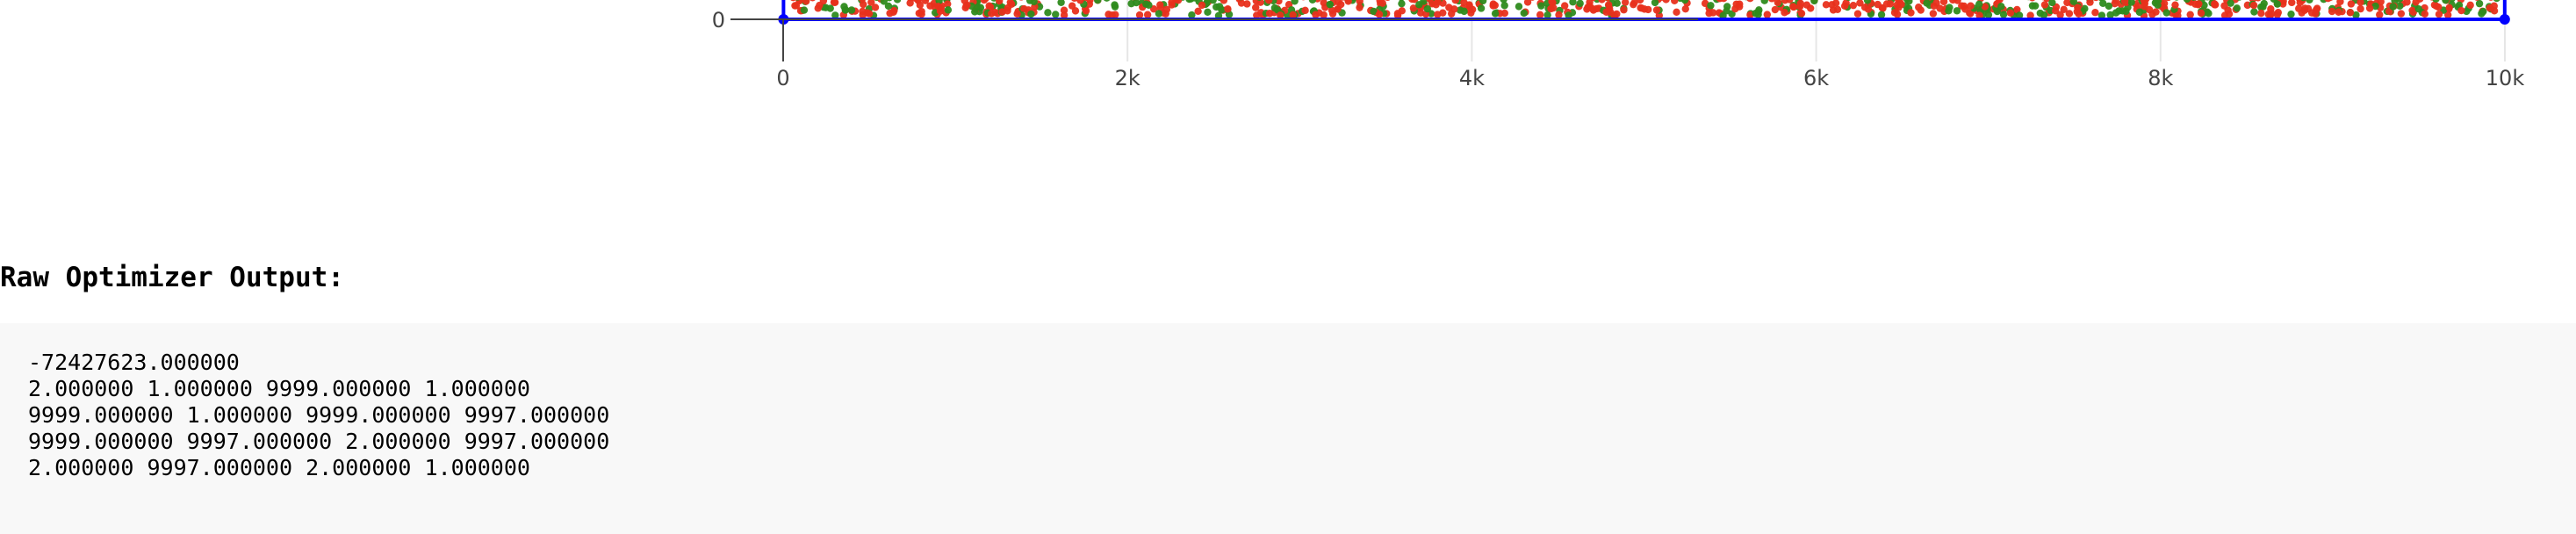  What do you see at coordinates (2504, 19) in the screenshot?
I see `boundary-vertex` at bounding box center [2504, 19].